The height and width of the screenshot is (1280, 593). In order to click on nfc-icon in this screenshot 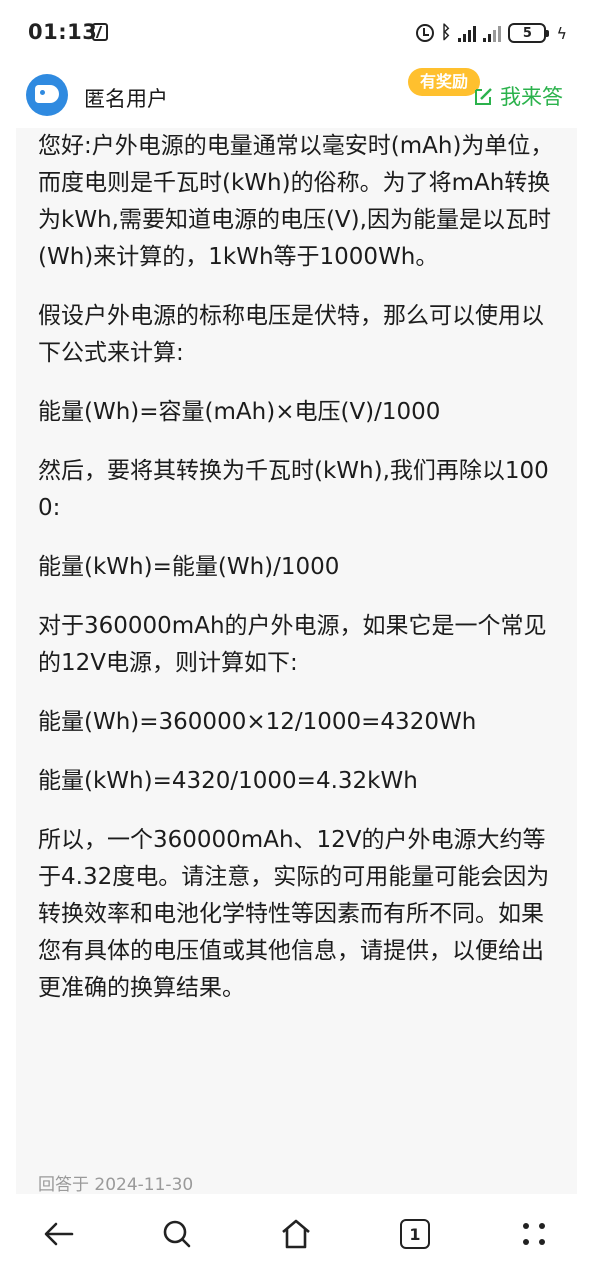, I will do `click(100, 32)`.